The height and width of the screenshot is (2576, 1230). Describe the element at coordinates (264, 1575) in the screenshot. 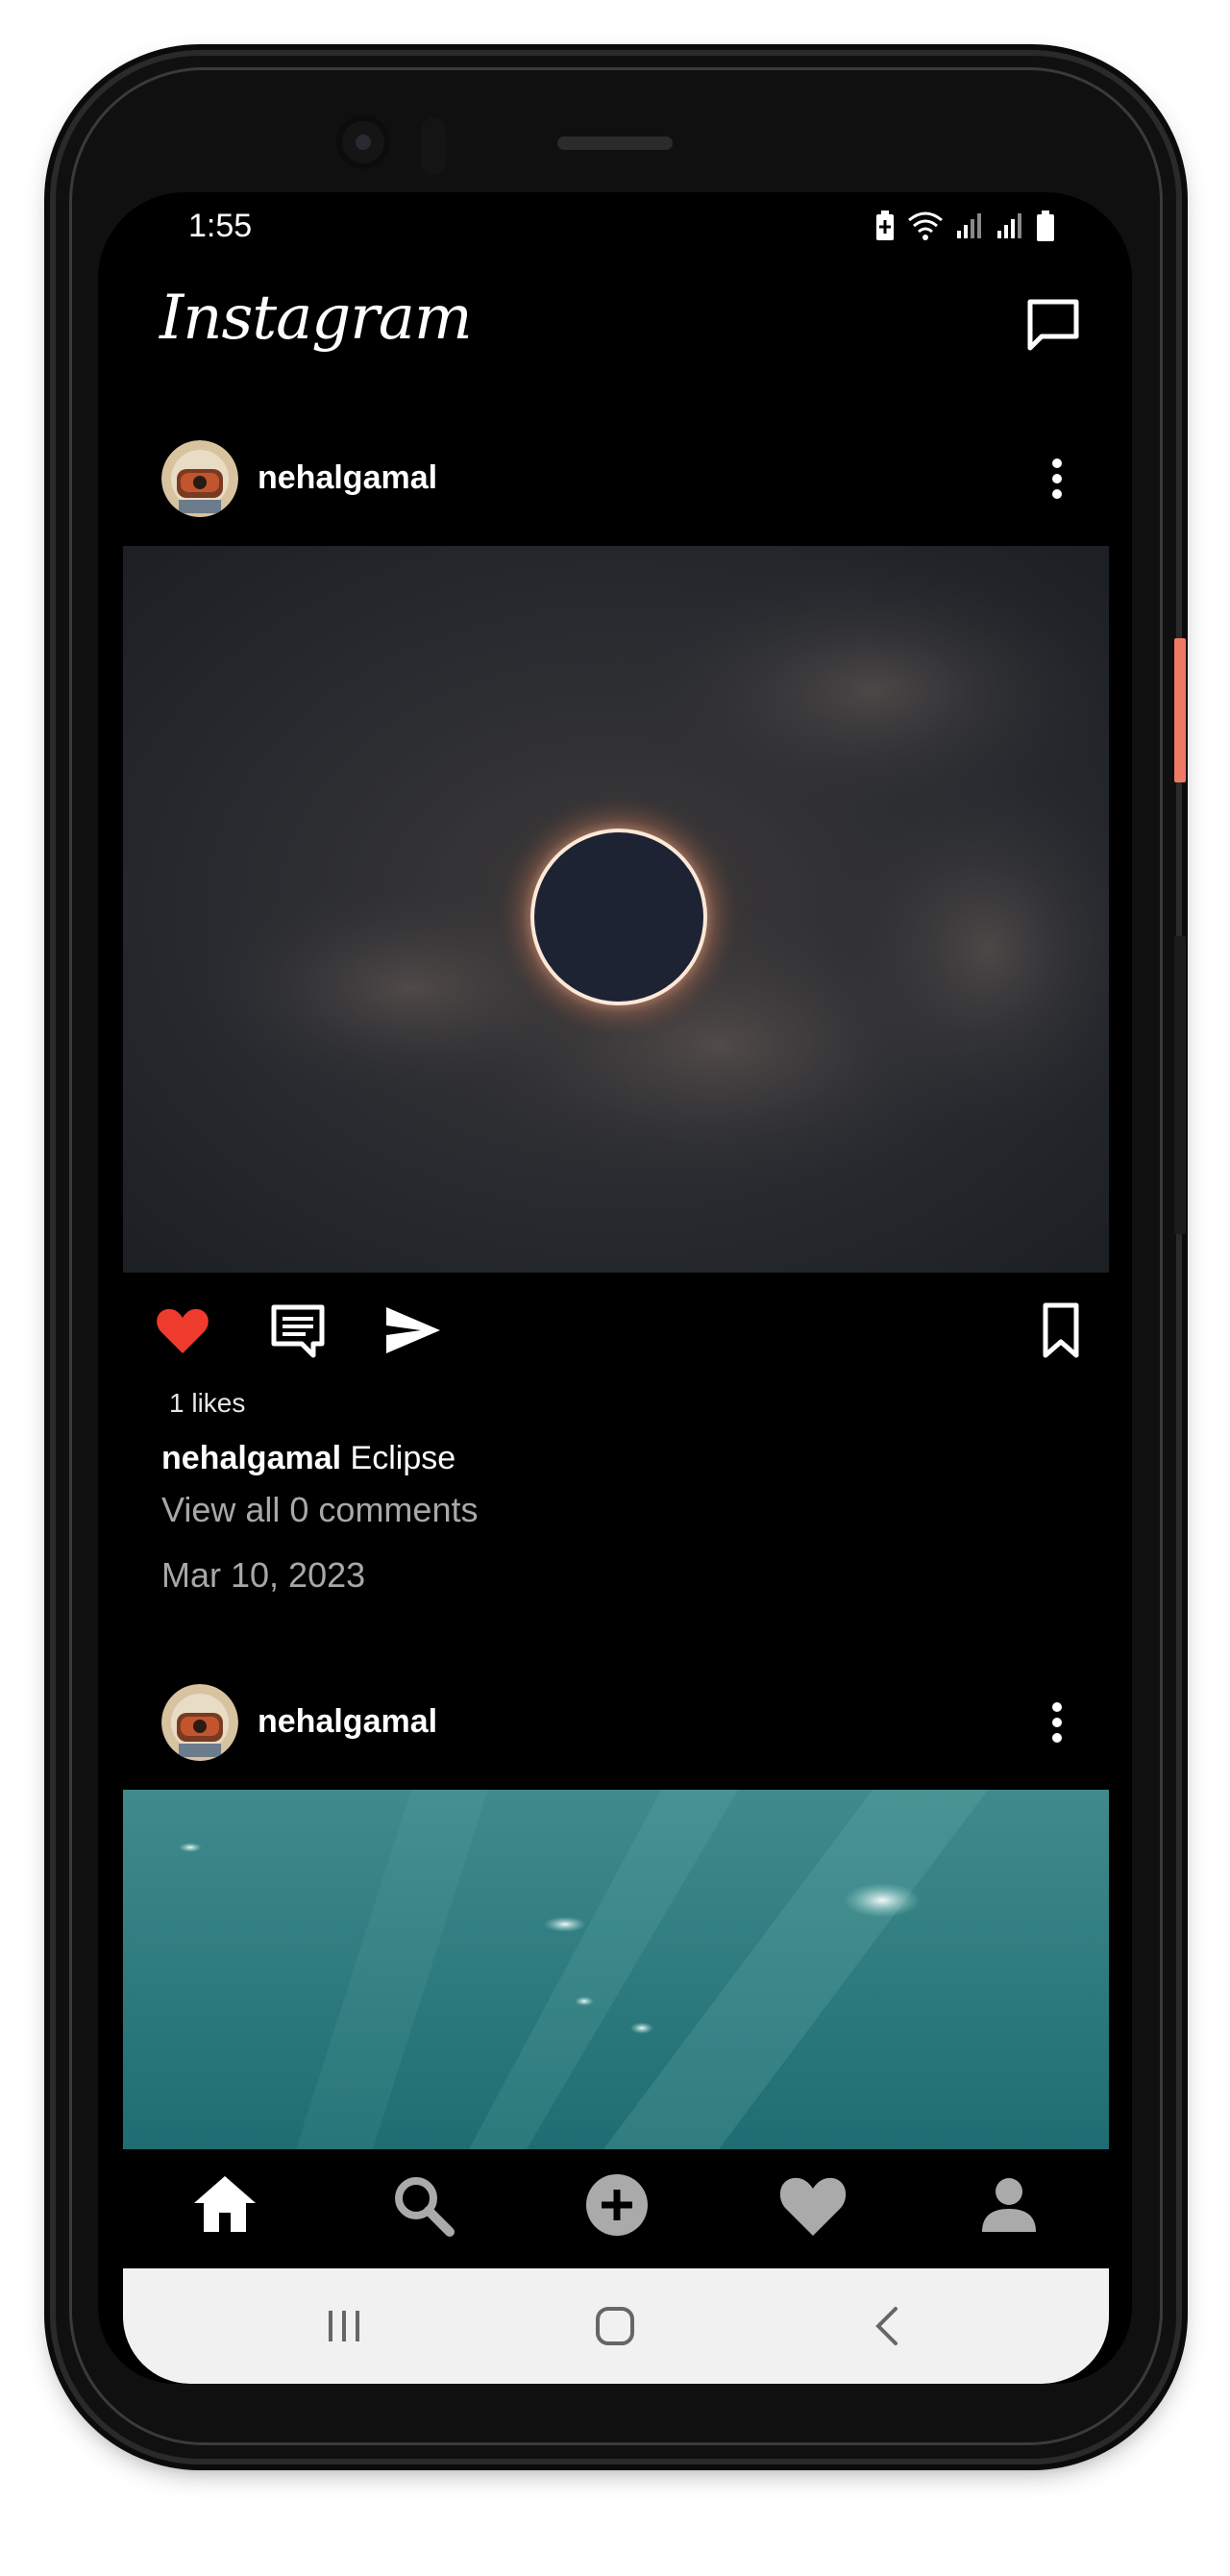

I see `post-date: Mar 10, 2023` at that location.